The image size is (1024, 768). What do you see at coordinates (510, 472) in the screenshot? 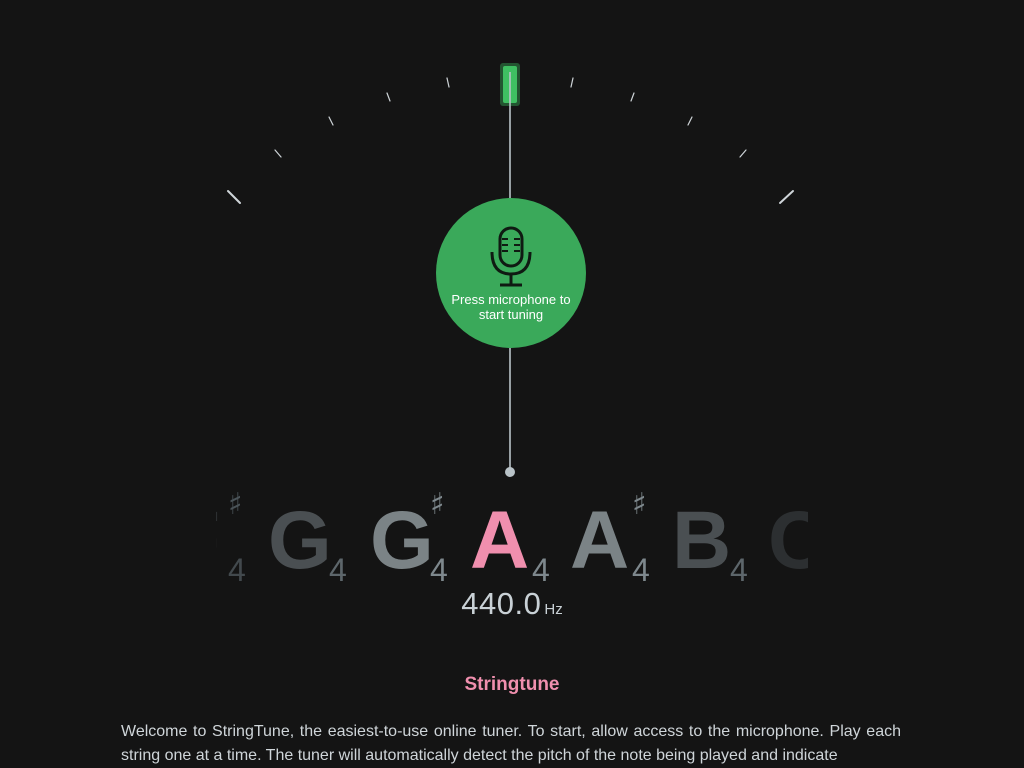
I see `needle-pivot` at bounding box center [510, 472].